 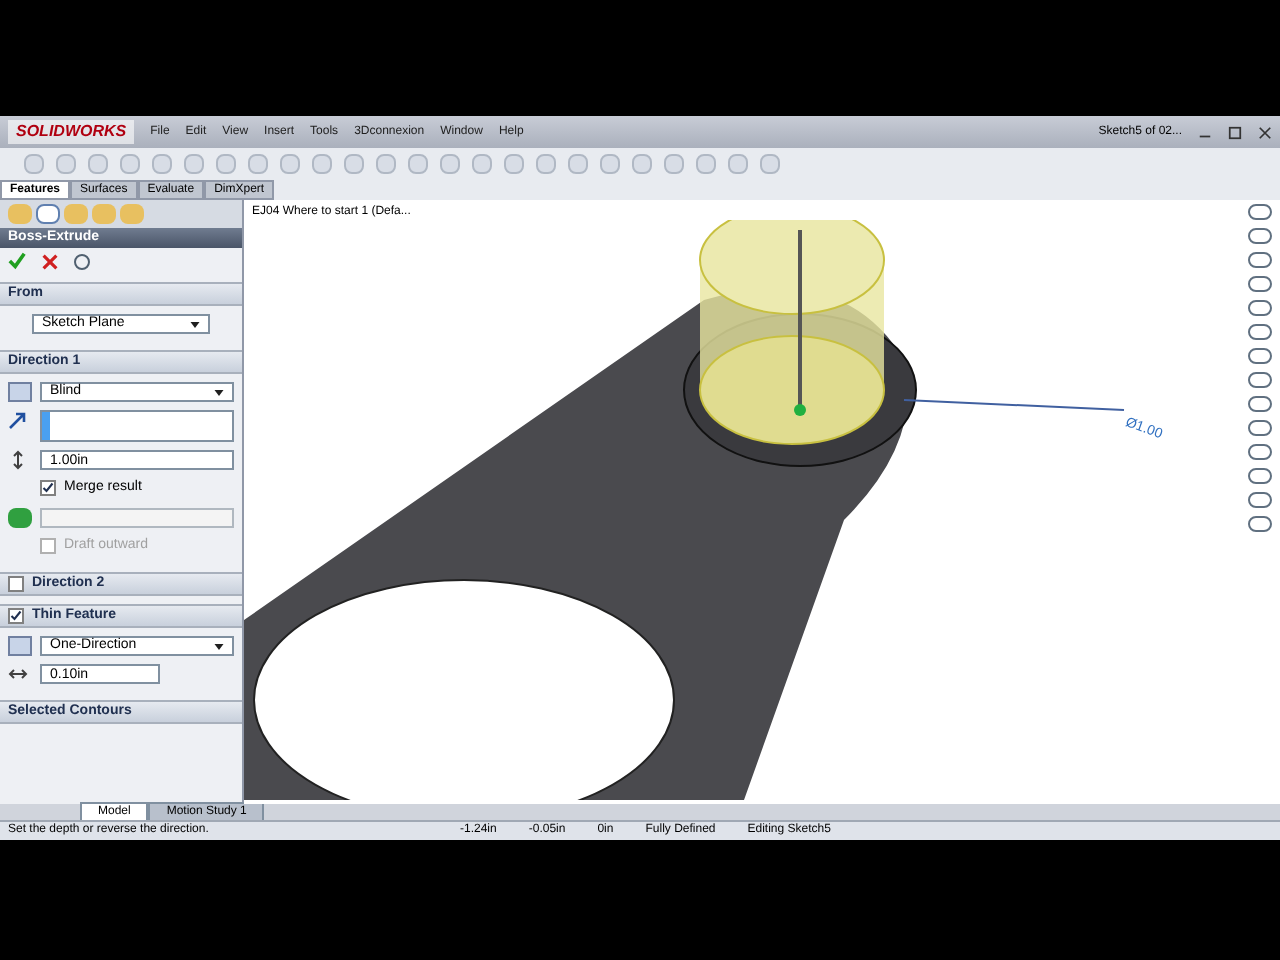 I want to click on maximize-icon, so click(x=1235, y=132).